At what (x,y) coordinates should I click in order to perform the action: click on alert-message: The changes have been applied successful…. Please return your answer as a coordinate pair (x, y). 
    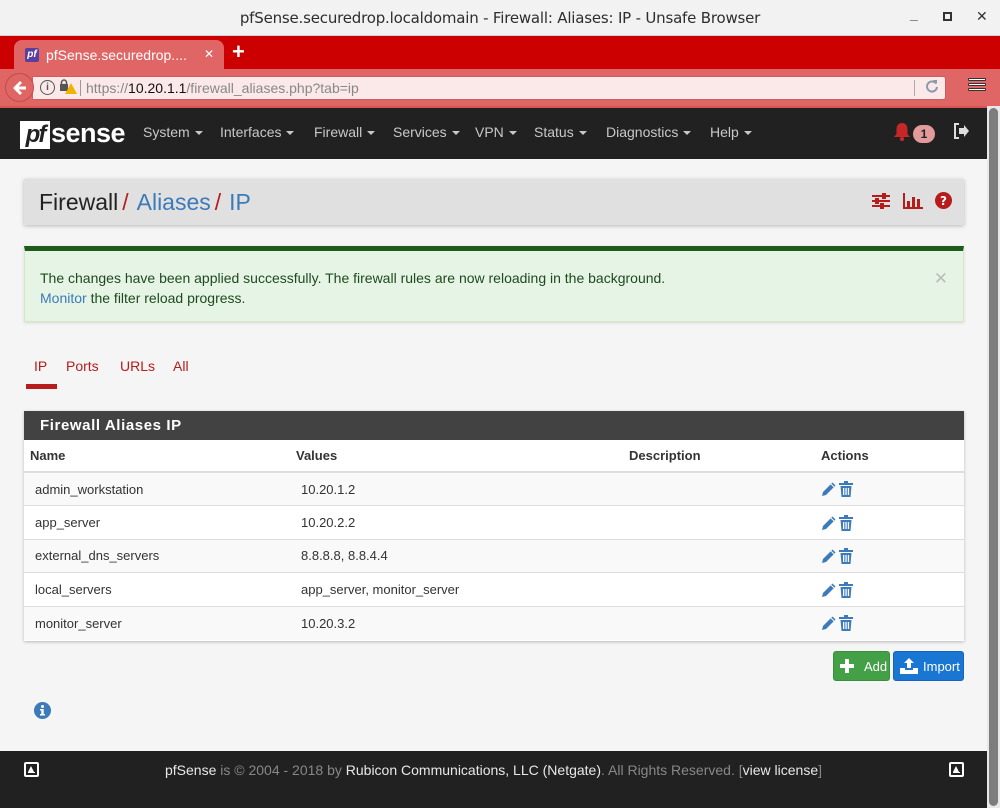
    Looking at the image, I should click on (353, 288).